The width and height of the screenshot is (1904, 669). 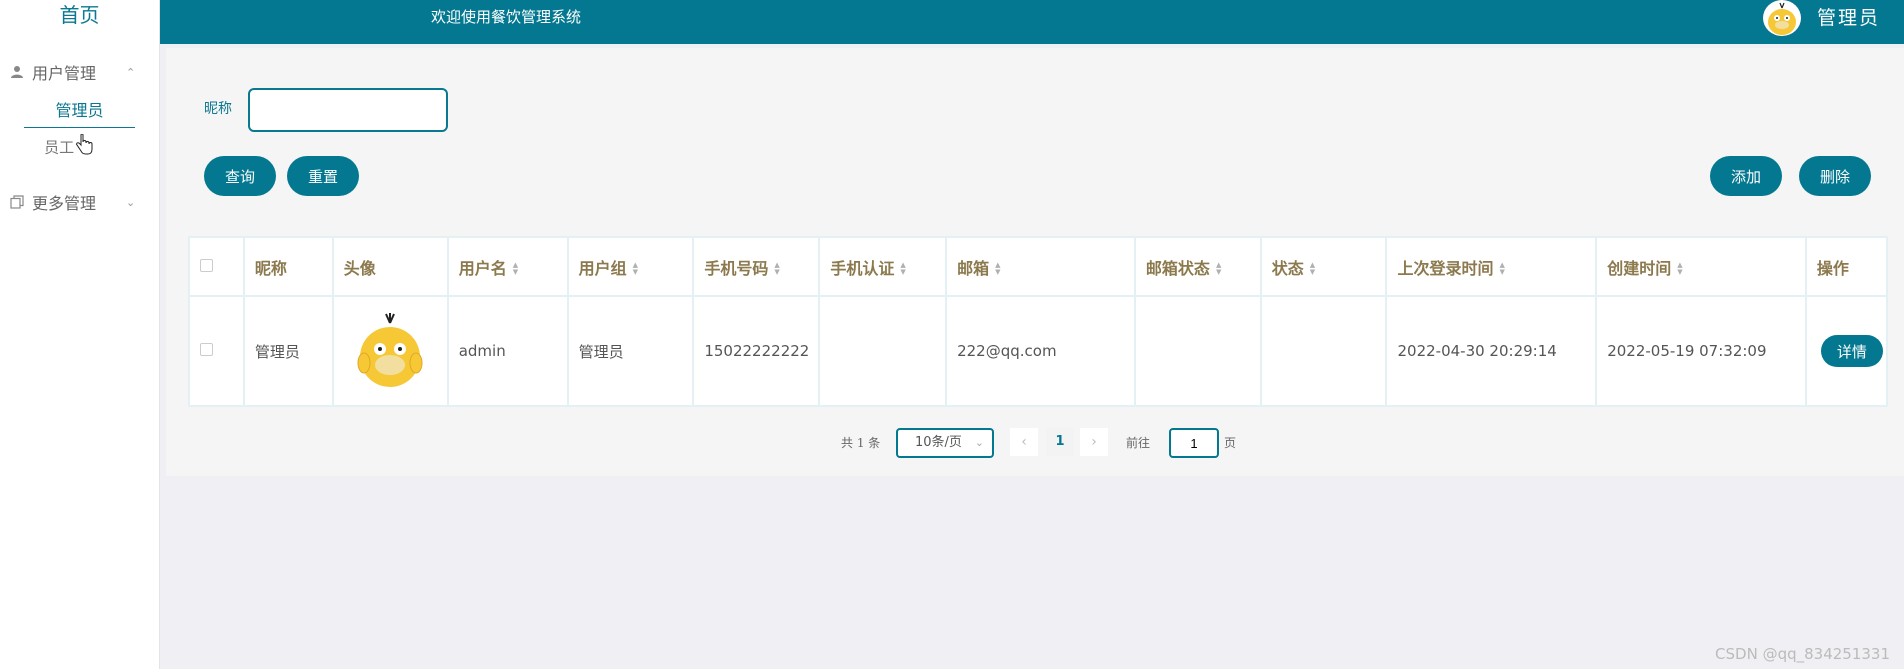 I want to click on col-email: 邮箱 ▲ ▼, so click(x=1040, y=266).